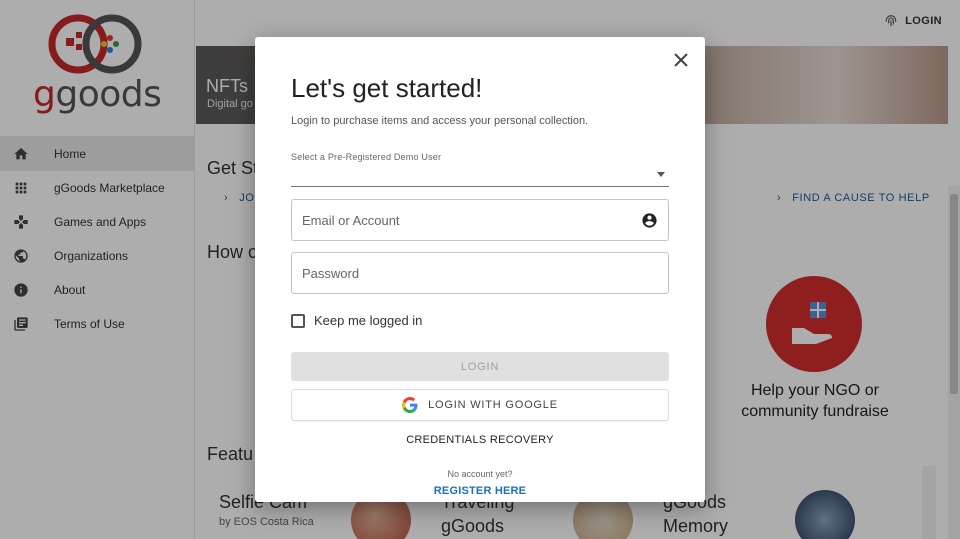 The width and height of the screenshot is (960, 539). Describe the element at coordinates (368, 320) in the screenshot. I see `keep-logged-in-label: Keep me logged in` at that location.